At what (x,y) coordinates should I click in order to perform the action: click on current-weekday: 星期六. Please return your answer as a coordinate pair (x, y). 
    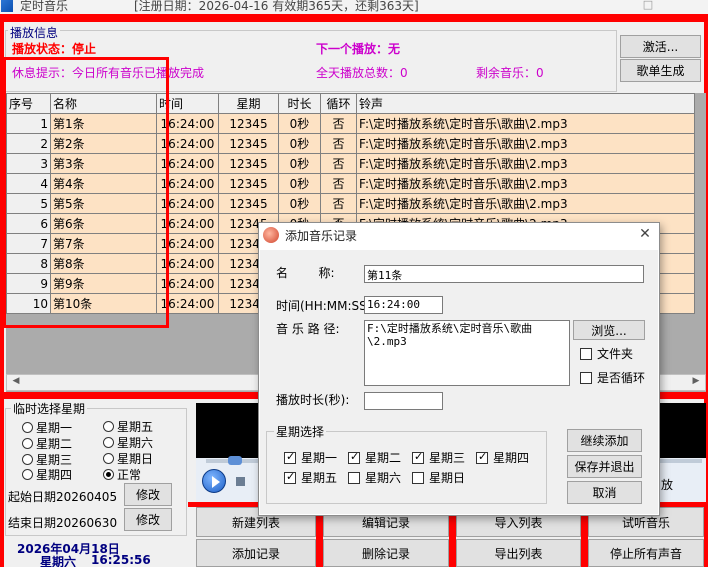
    Looking at the image, I should click on (58, 561).